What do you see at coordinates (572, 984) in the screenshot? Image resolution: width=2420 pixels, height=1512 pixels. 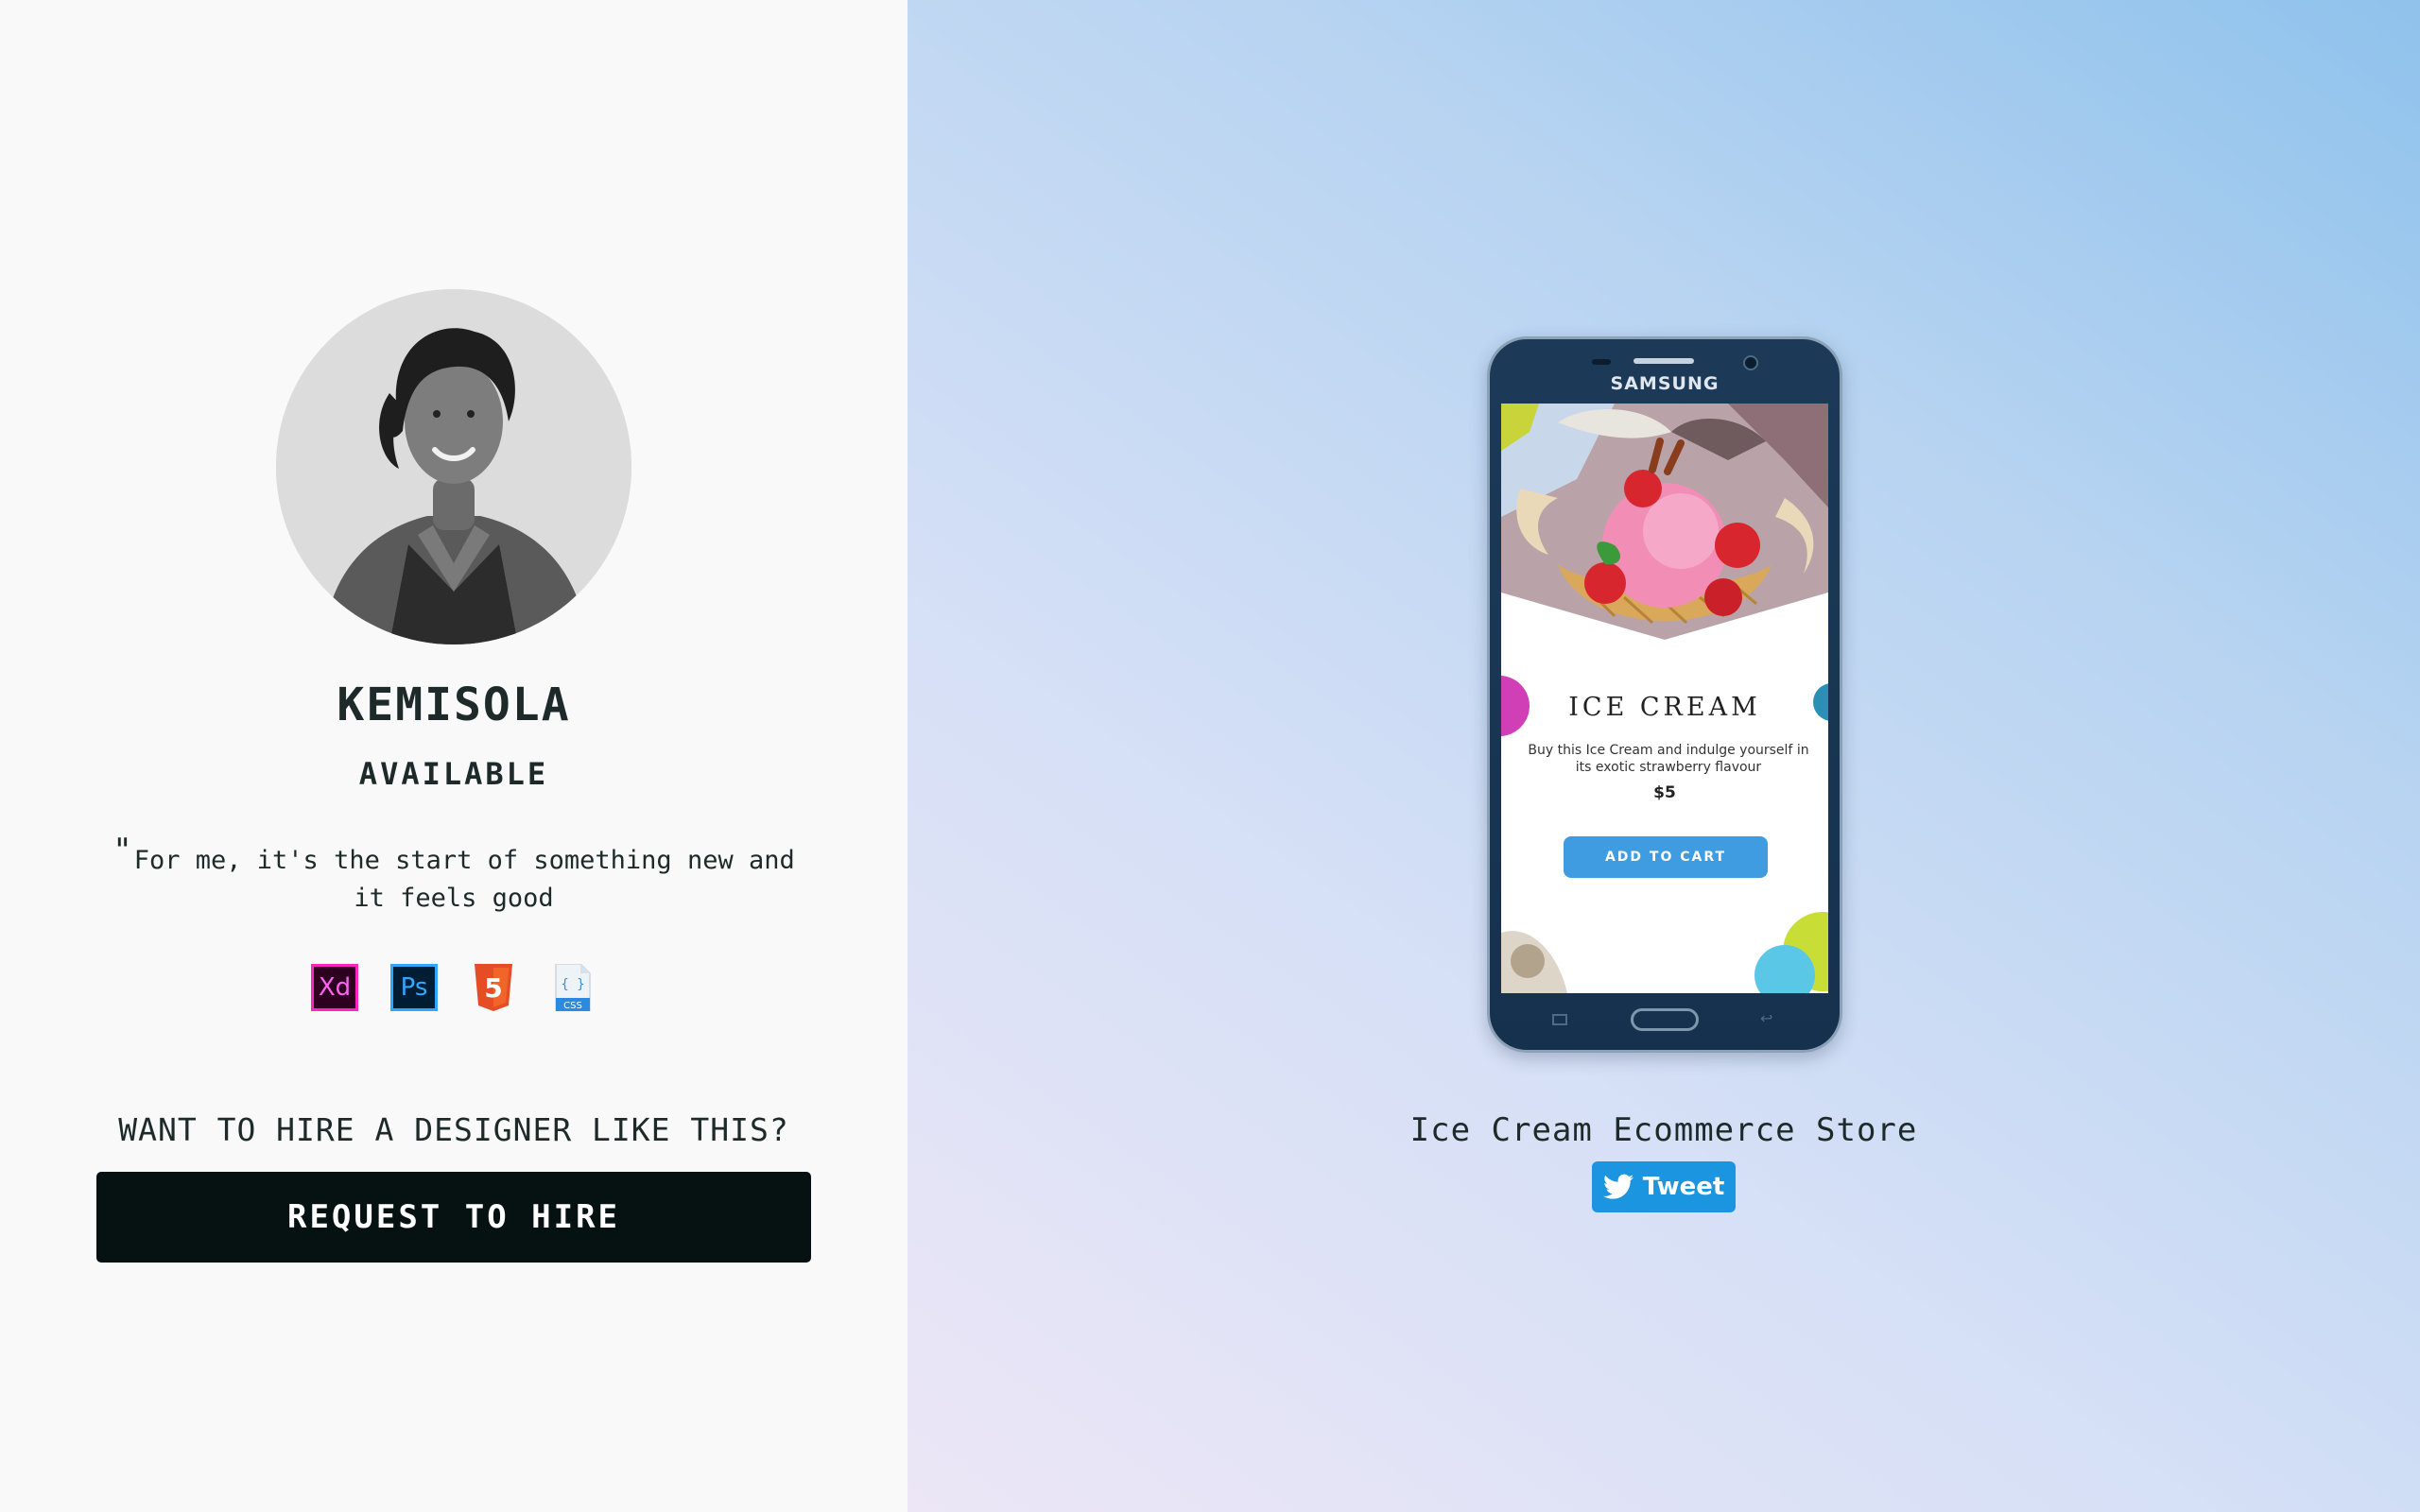 I see `css-braces-label: { }` at bounding box center [572, 984].